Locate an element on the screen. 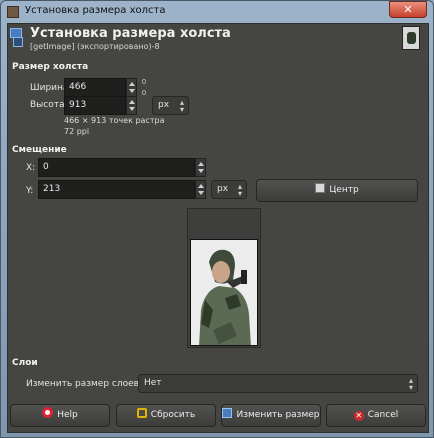 This screenshot has height=438, width=434. layers-resize-label: Изменить размер слоев: is located at coordinates (84, 384).